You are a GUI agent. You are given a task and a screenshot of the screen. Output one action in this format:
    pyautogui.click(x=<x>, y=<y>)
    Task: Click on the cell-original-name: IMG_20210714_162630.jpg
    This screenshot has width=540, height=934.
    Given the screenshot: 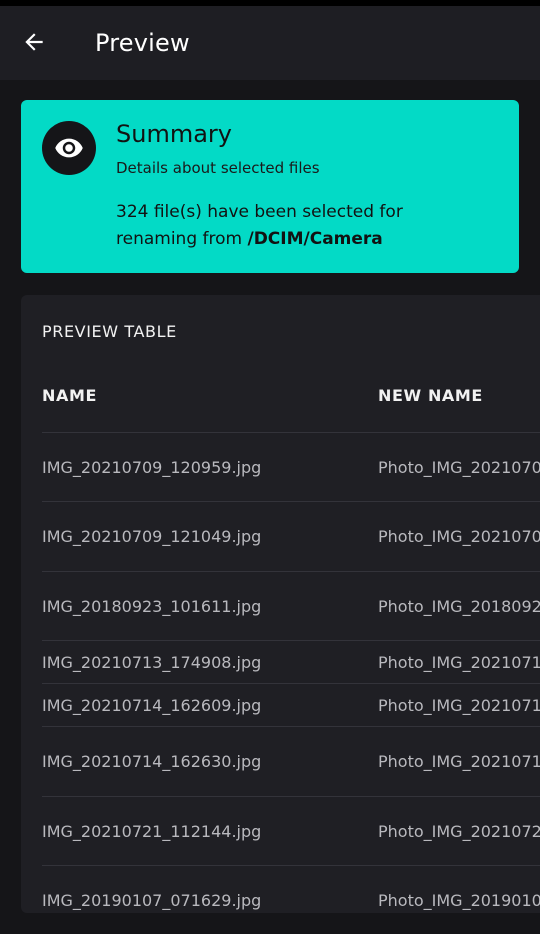 What is the action you would take?
    pyautogui.click(x=152, y=761)
    